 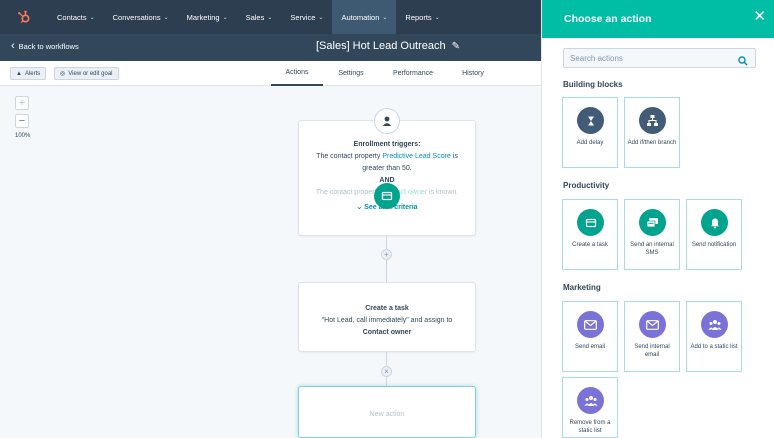 I want to click on nav-reports: Reports ⌄, so click(x=422, y=17).